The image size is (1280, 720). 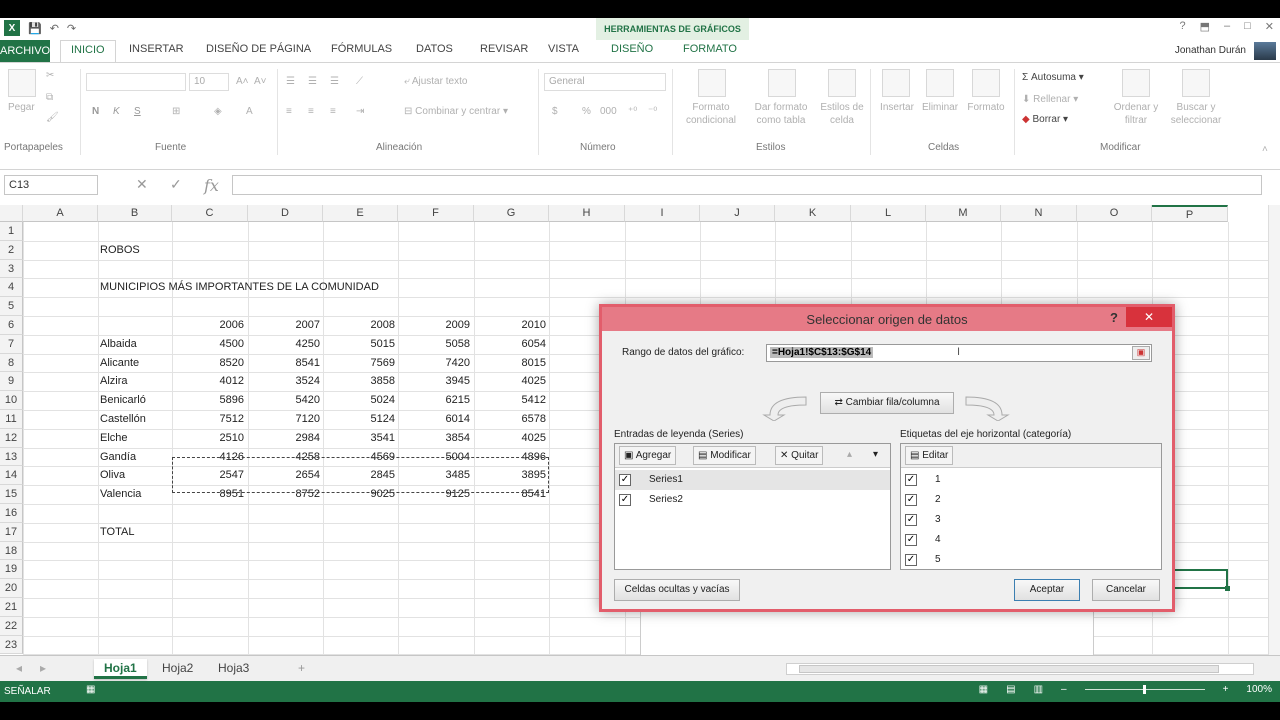 What do you see at coordinates (116, 111) in the screenshot?
I see `italic-button: K` at bounding box center [116, 111].